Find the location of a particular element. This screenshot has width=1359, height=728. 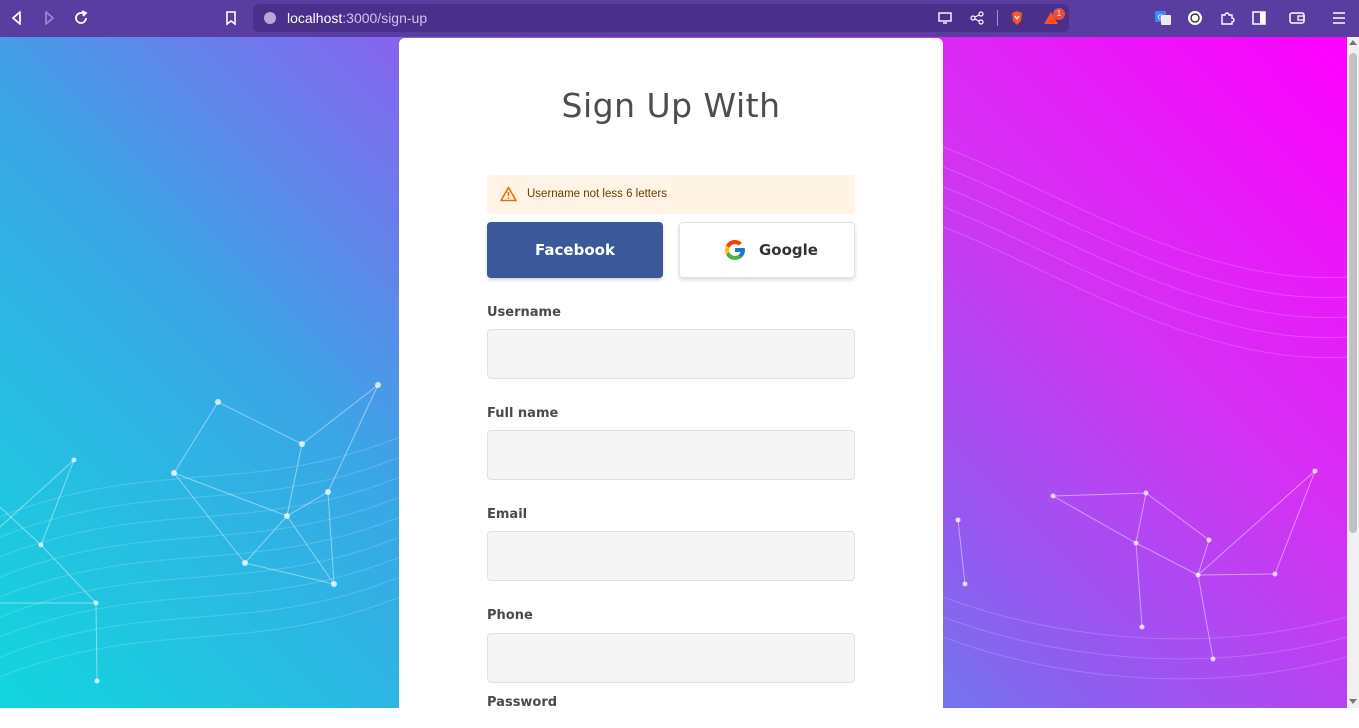

phone-input is located at coordinates (671, 658).